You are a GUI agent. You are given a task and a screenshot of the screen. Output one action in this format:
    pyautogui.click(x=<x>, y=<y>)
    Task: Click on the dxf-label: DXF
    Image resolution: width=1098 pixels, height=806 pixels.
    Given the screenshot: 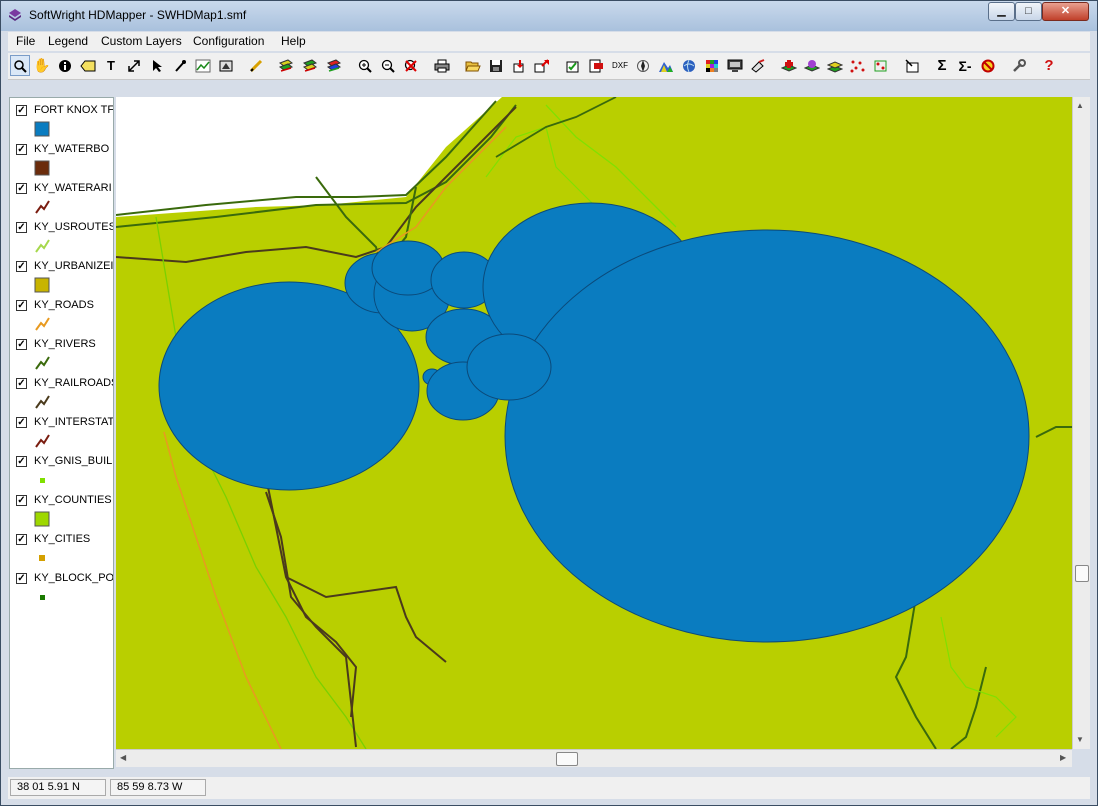 What is the action you would take?
    pyautogui.click(x=620, y=65)
    